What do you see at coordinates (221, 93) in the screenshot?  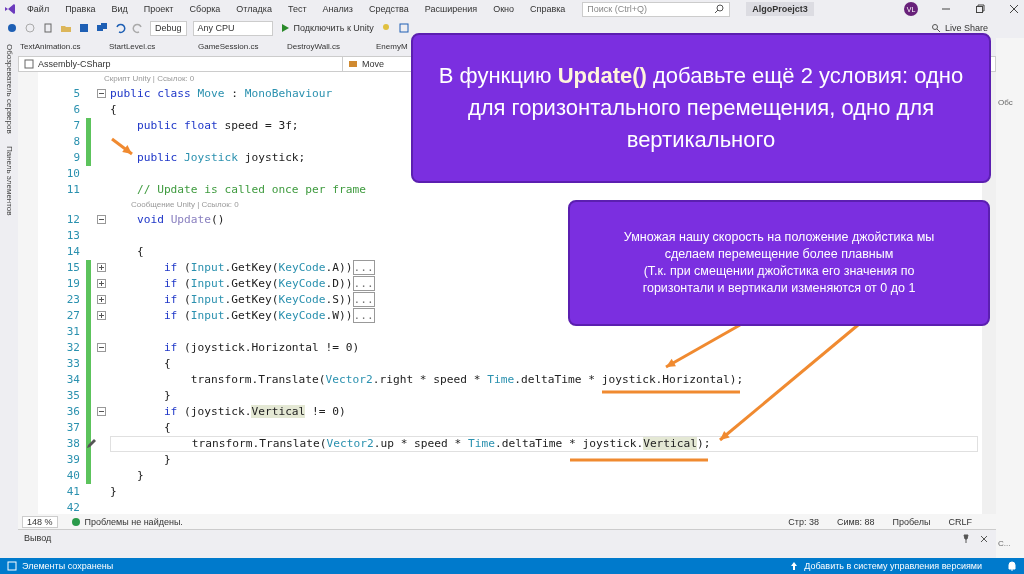 I see `code-line: public class Move : MonoBehaviour` at bounding box center [221, 93].